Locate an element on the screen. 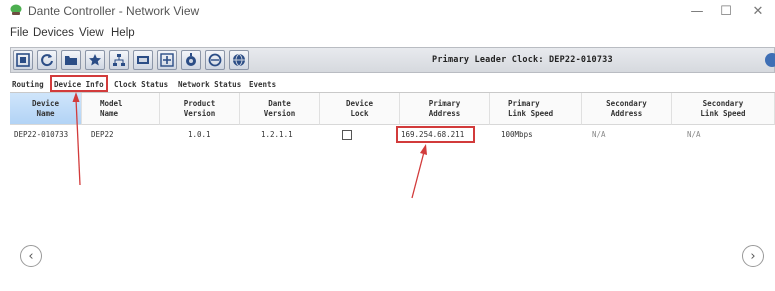  close-button: ✕ is located at coordinates (758, 12).